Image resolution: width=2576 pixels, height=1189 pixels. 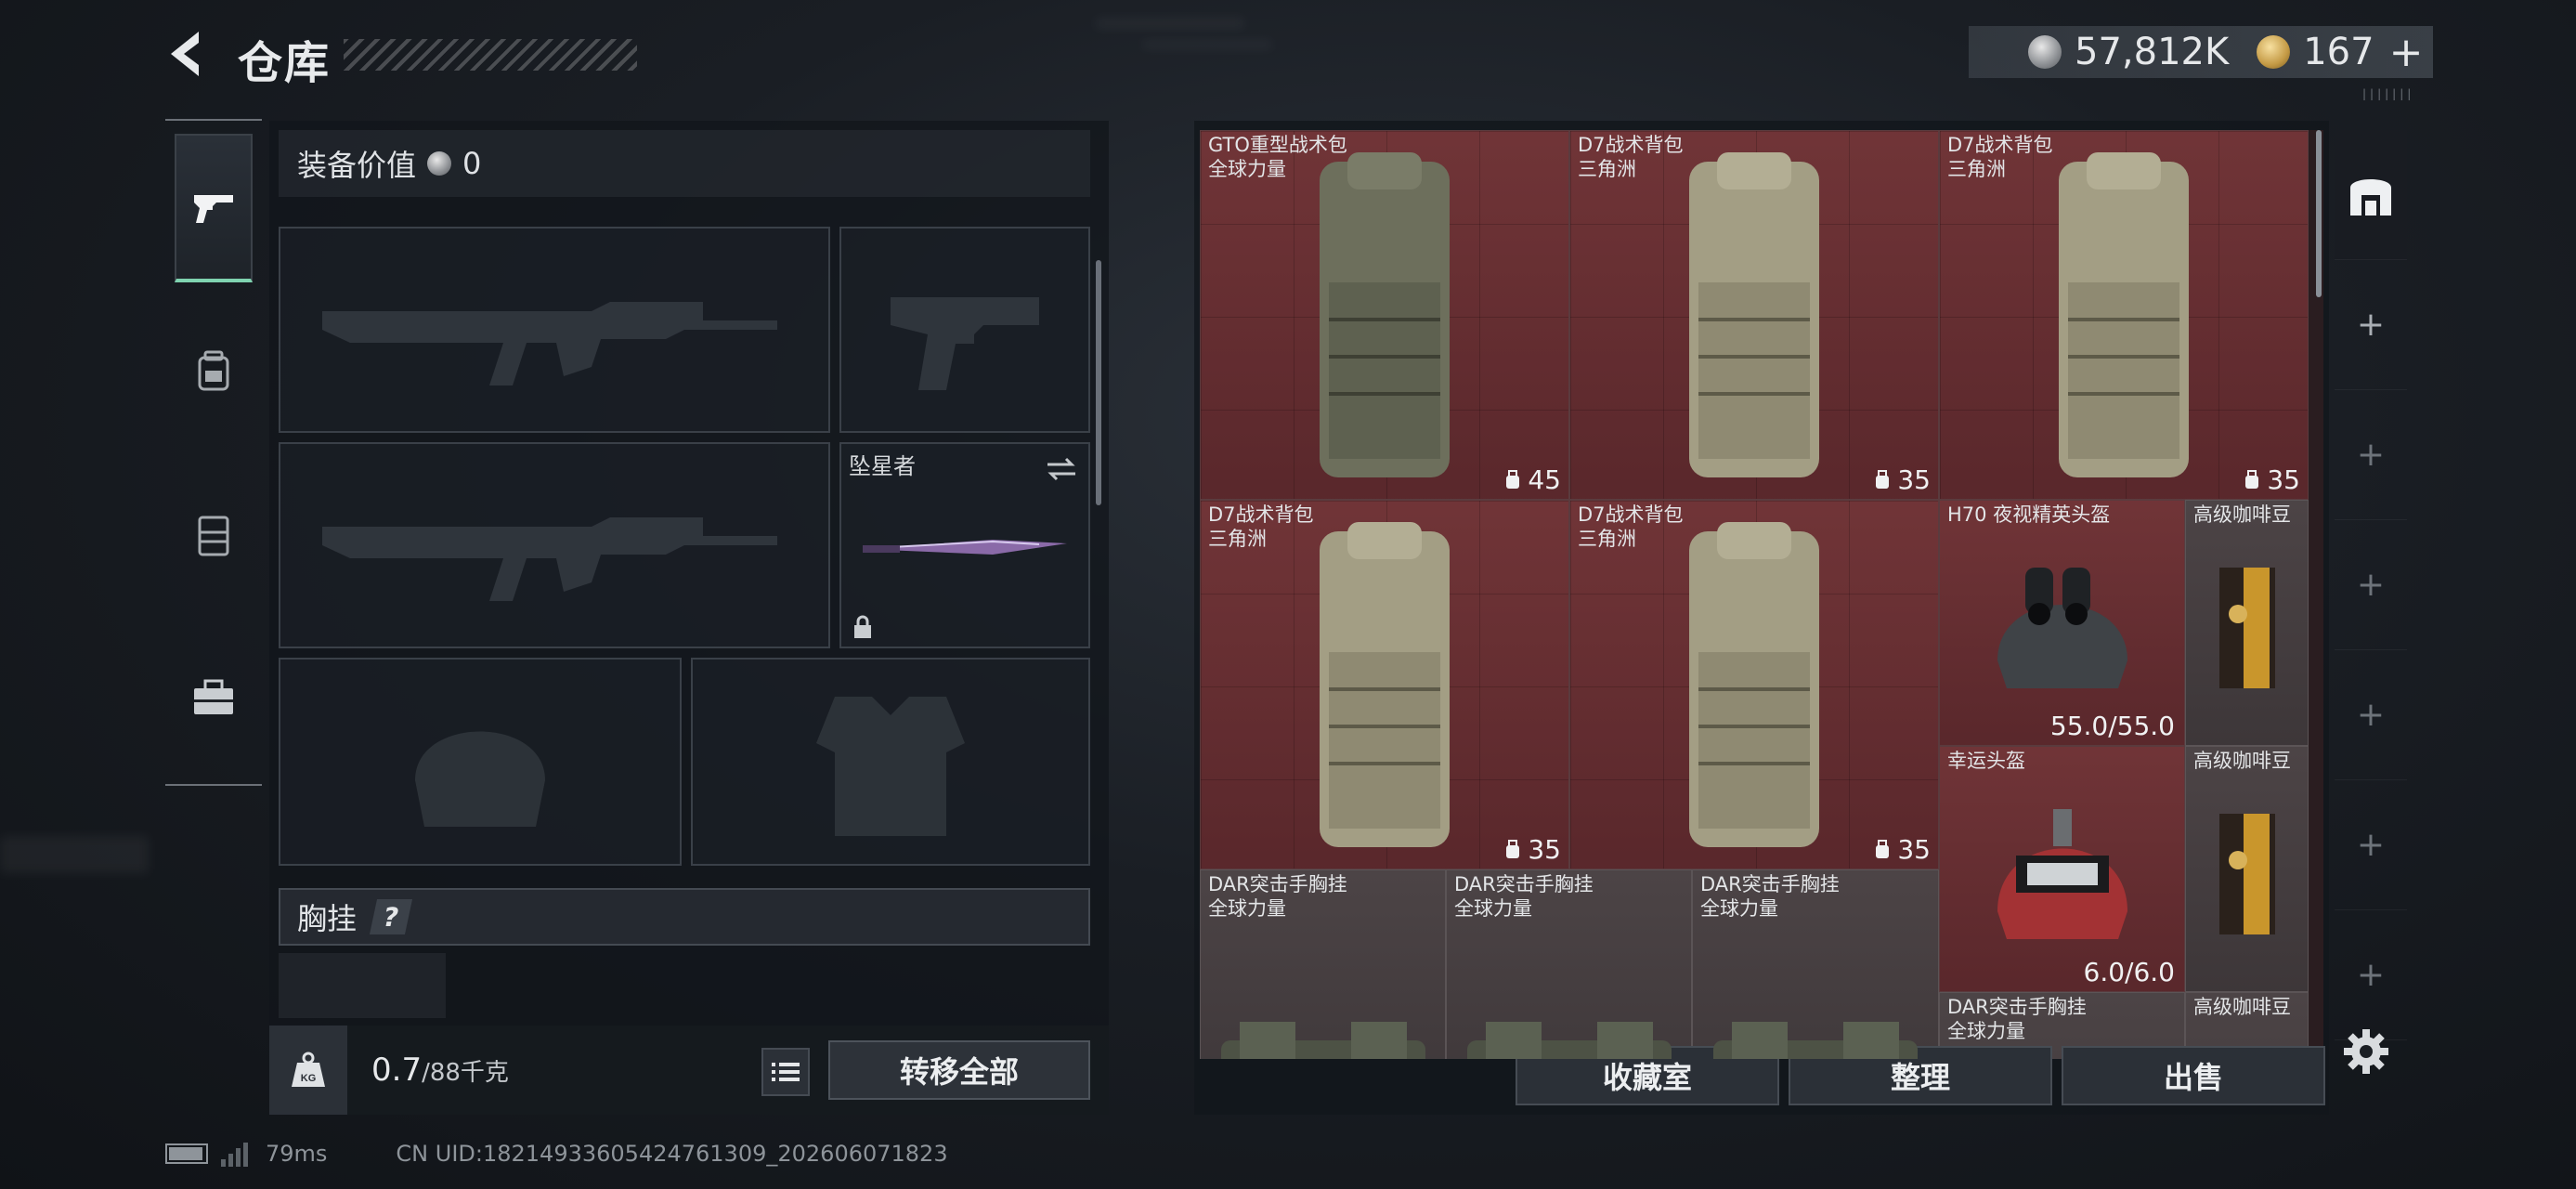 I want to click on weight-current: 0.7, so click(x=397, y=1070).